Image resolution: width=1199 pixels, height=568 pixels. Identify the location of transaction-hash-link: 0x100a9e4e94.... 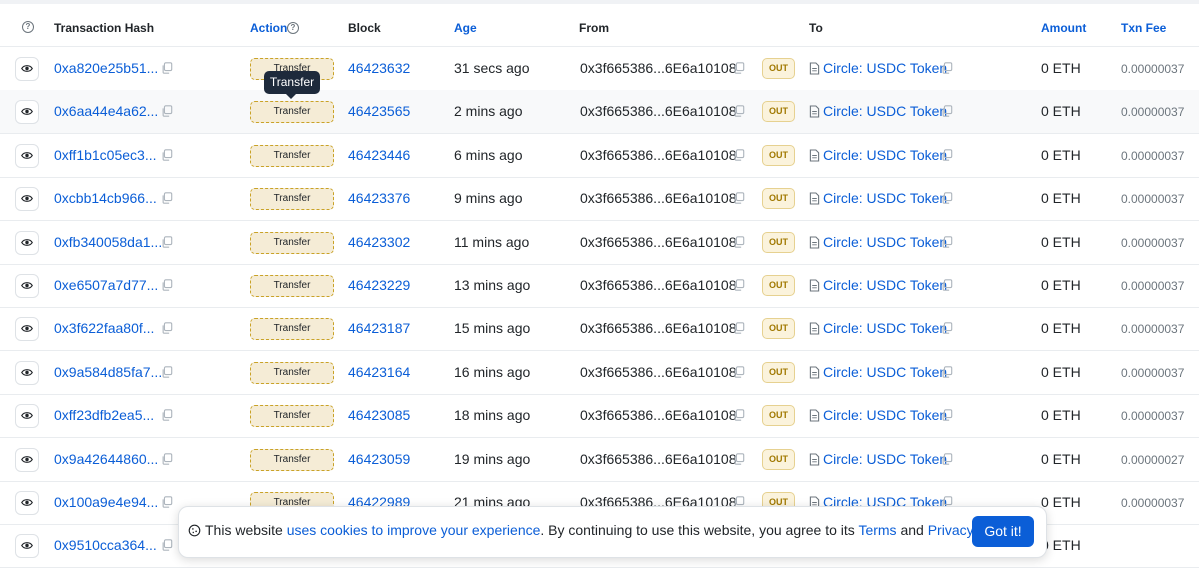
(106, 502).